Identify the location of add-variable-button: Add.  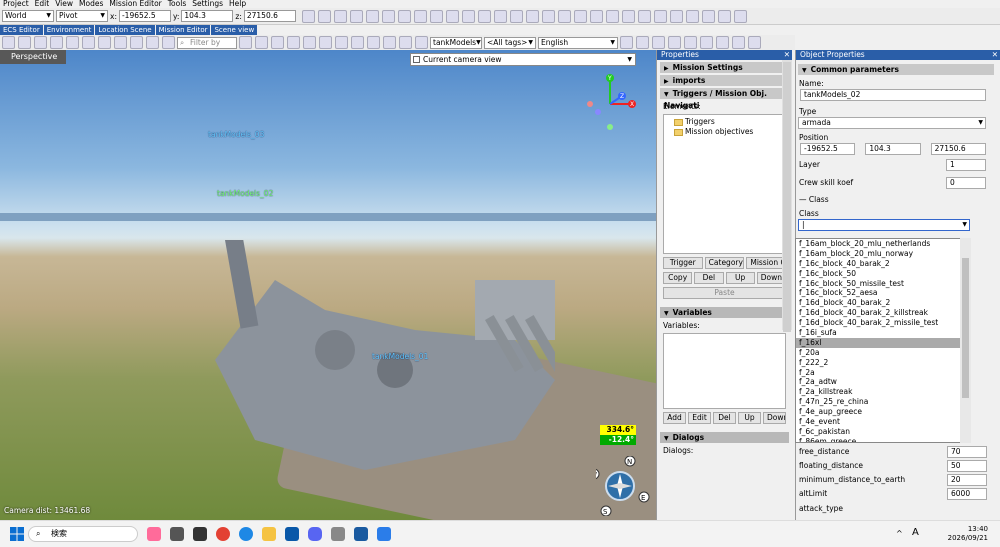
(674, 418).